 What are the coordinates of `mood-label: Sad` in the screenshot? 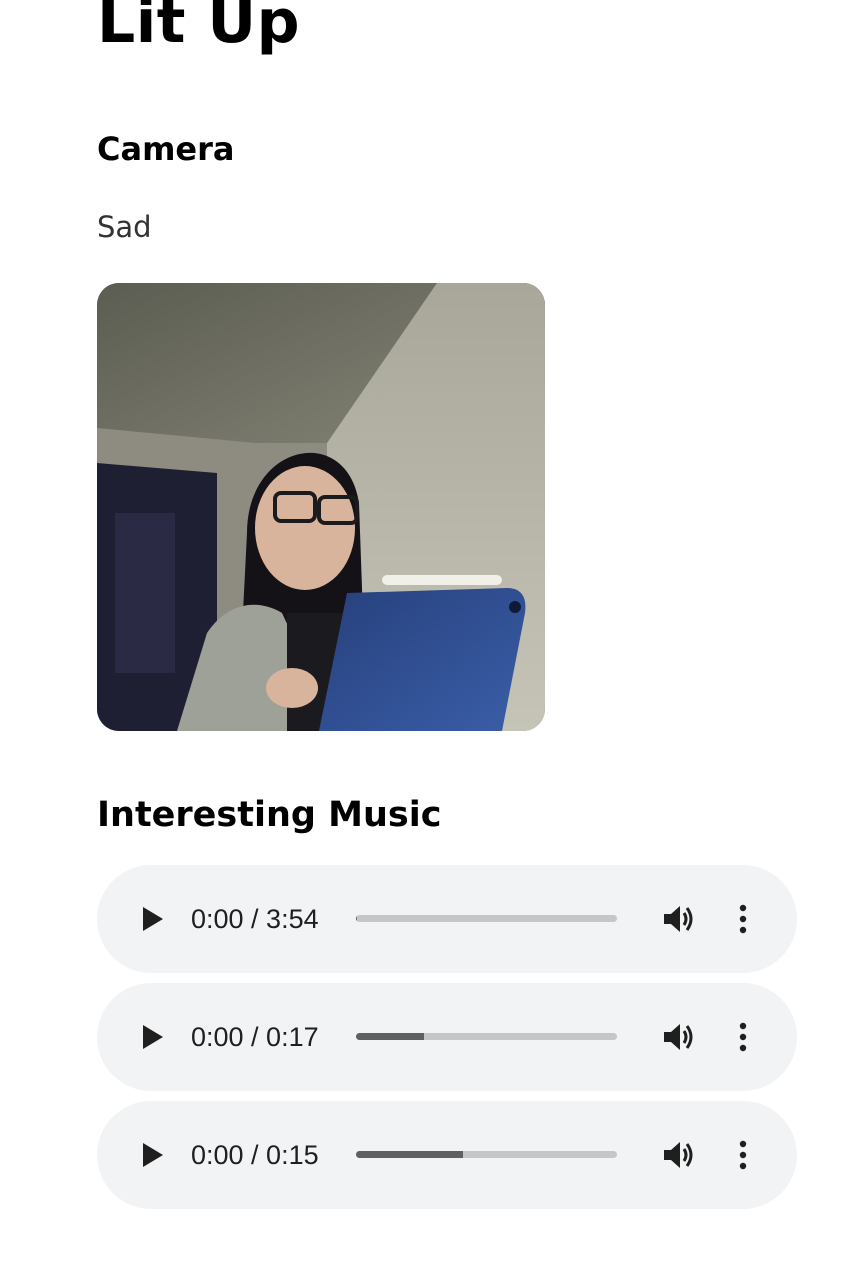 It's located at (124, 227).